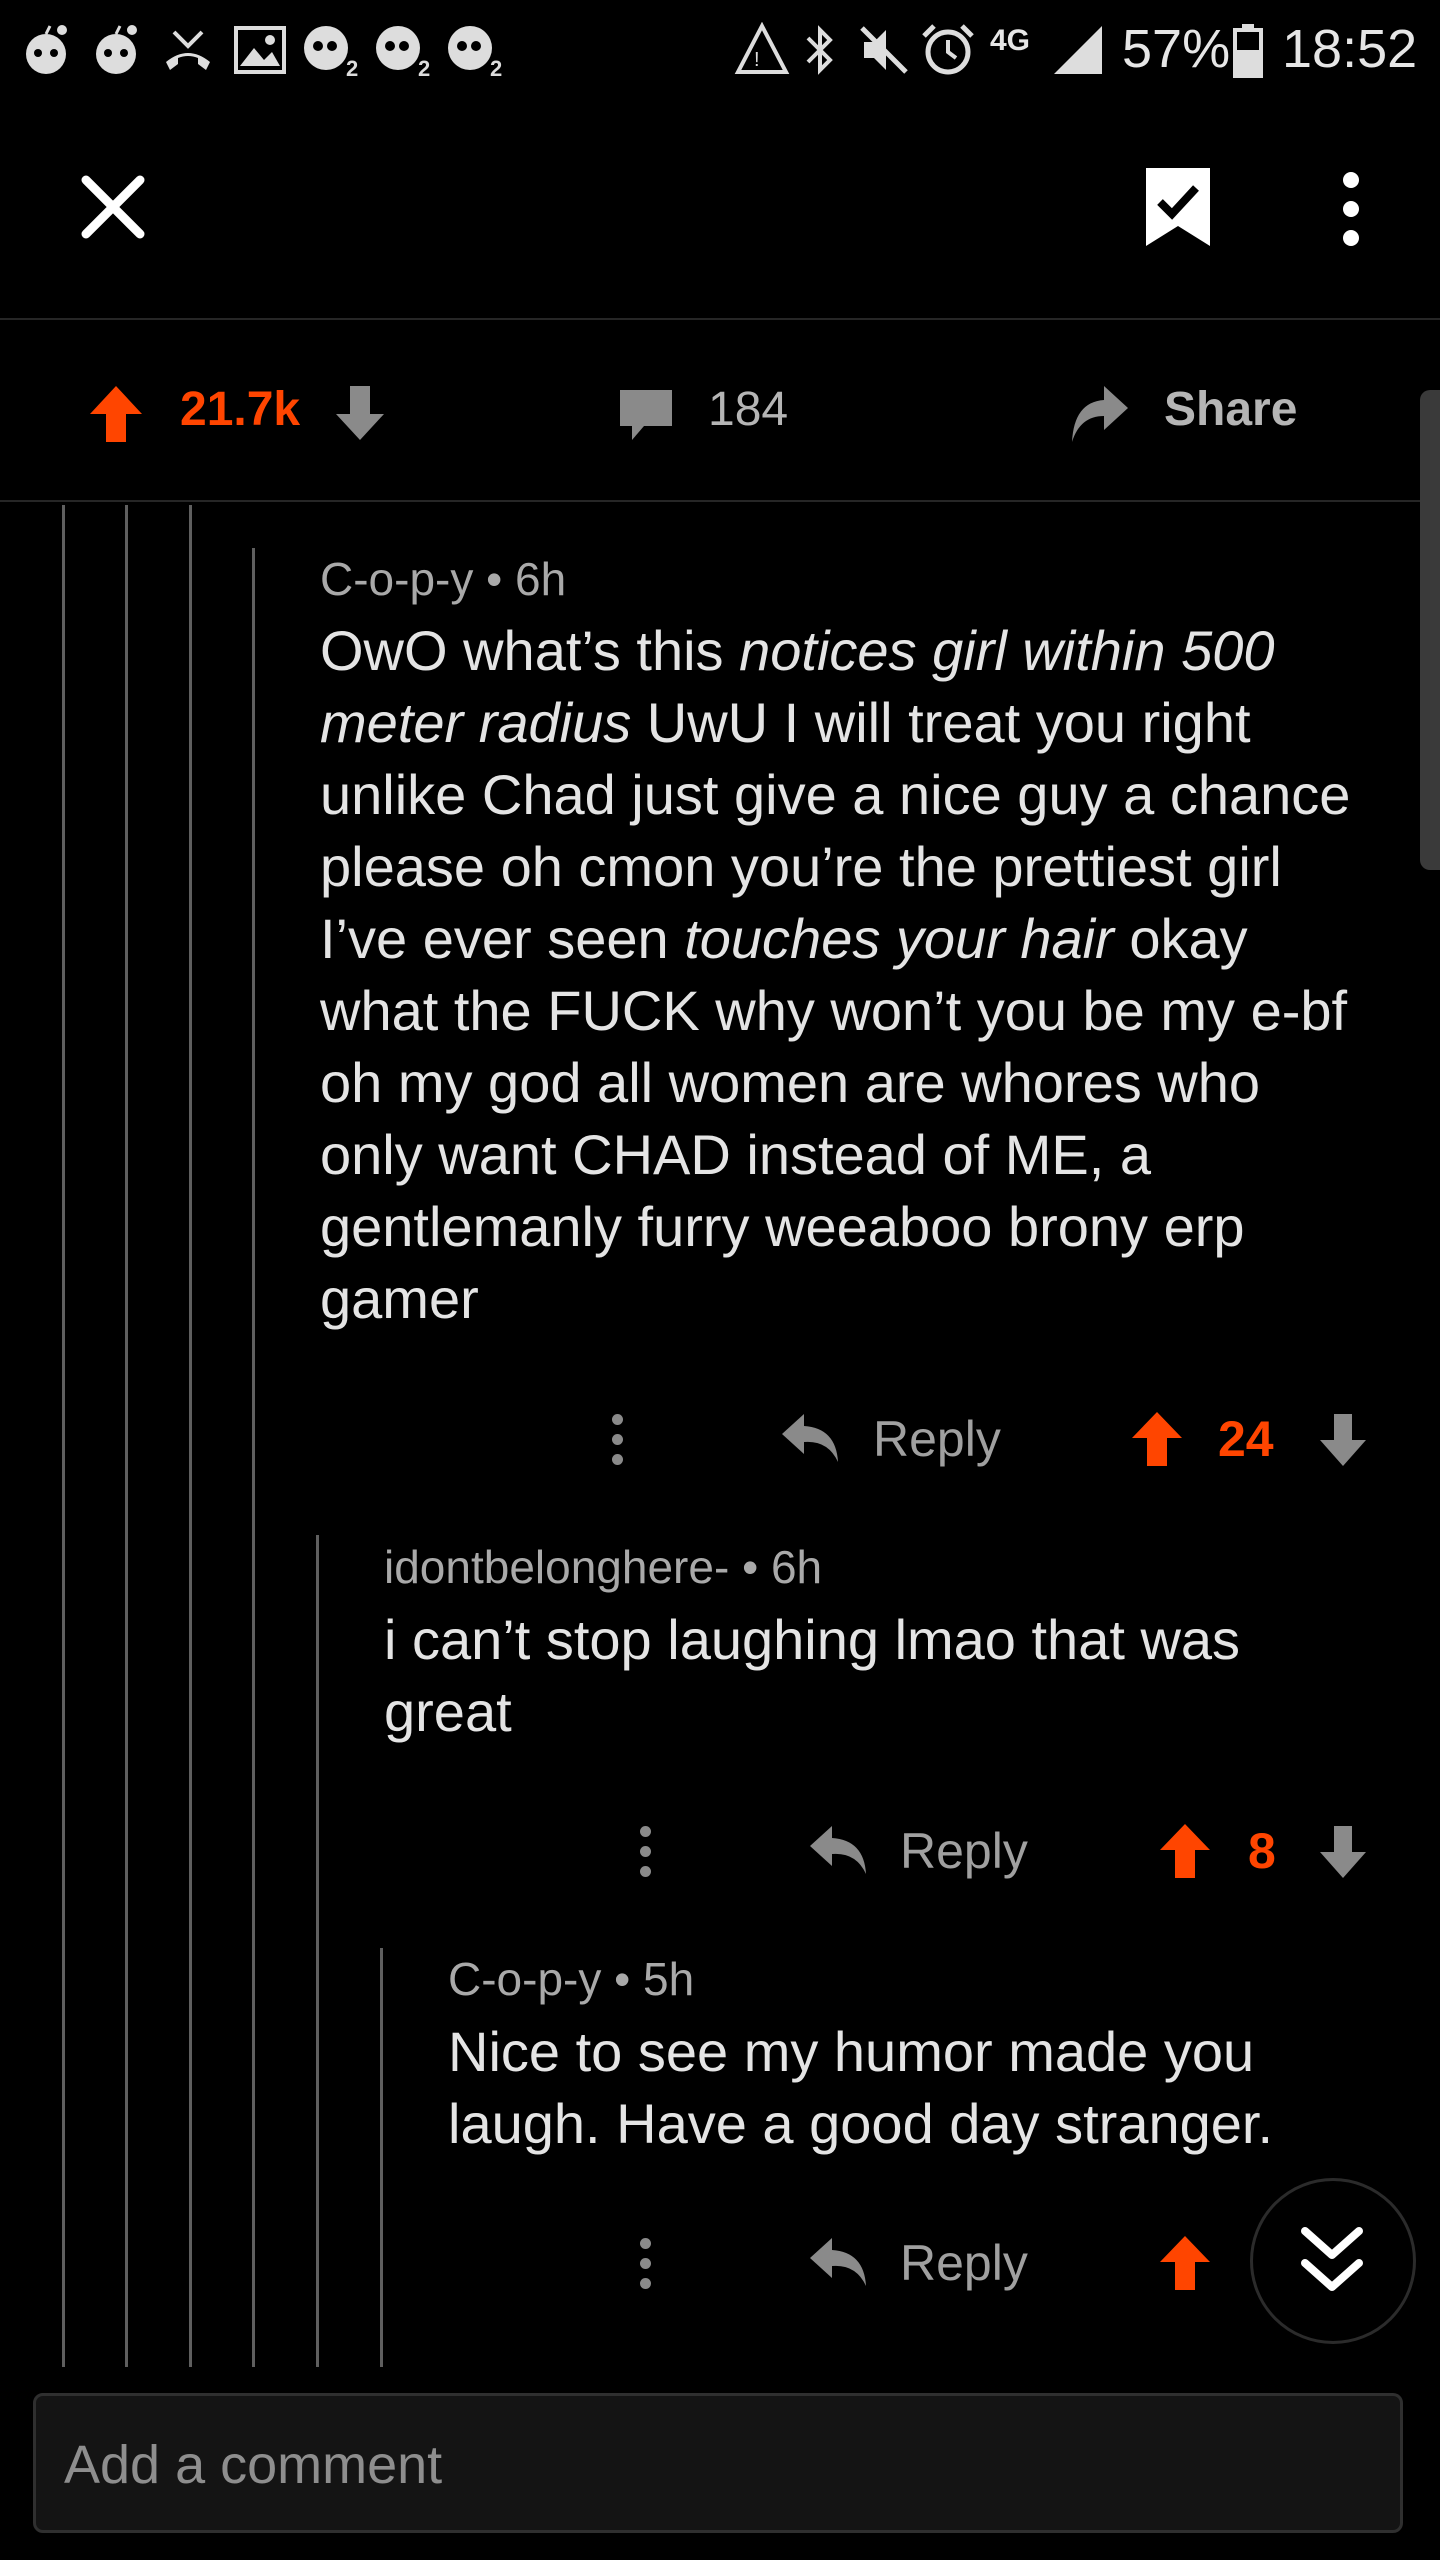 This screenshot has height=2560, width=1440. What do you see at coordinates (646, 414) in the screenshot?
I see `comment-icon` at bounding box center [646, 414].